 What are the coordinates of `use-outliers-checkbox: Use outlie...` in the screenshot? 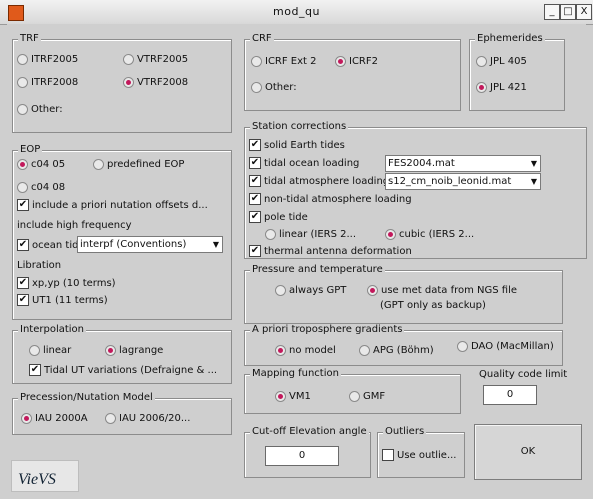 It's located at (419, 455).